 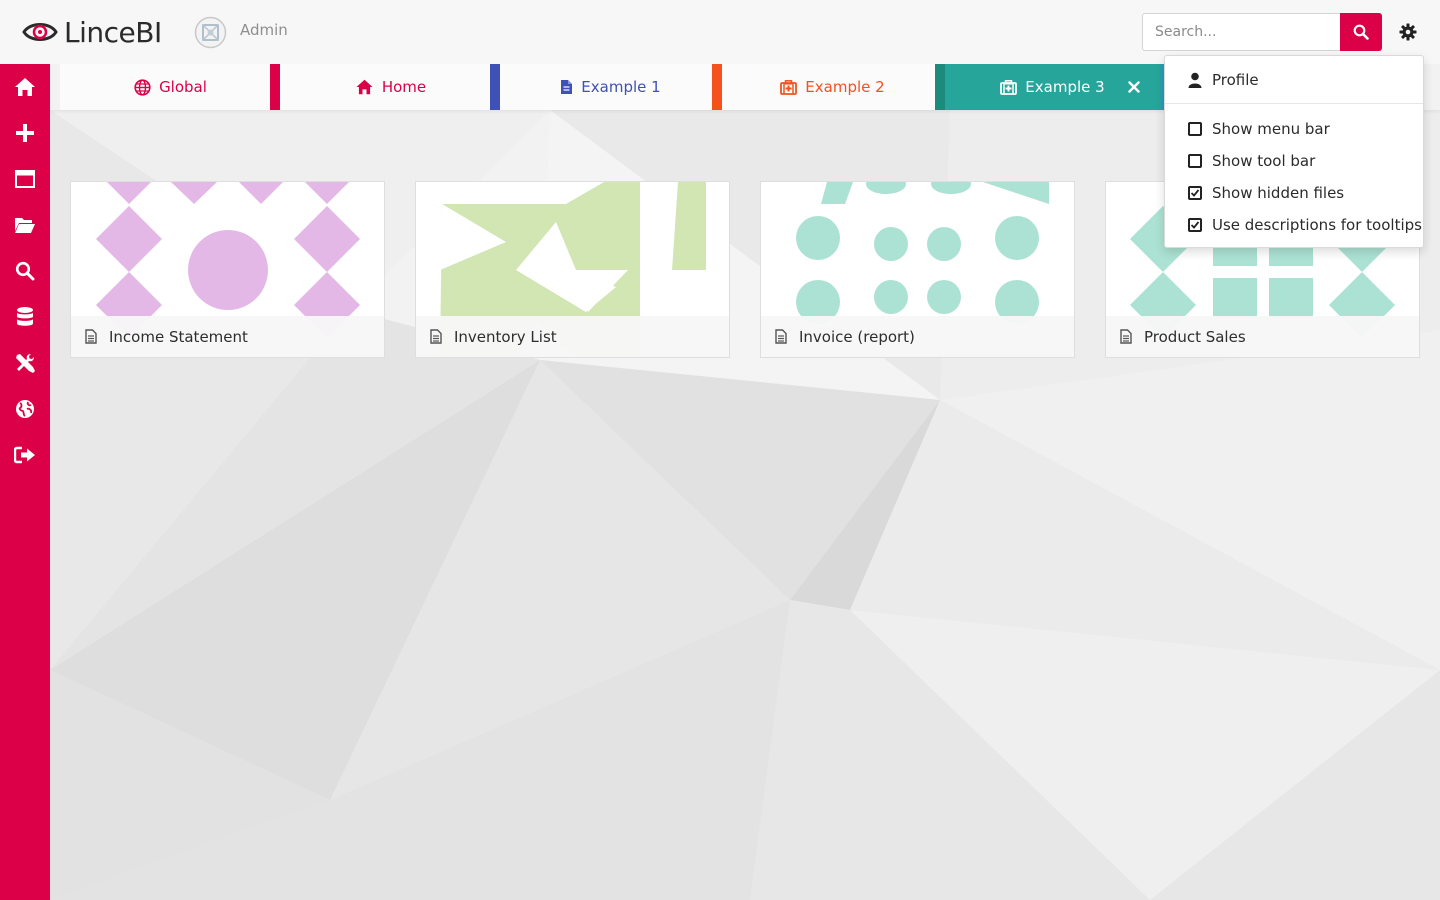 I want to click on menu-item-label: Use descriptions for tooltips, so click(x=1317, y=225).